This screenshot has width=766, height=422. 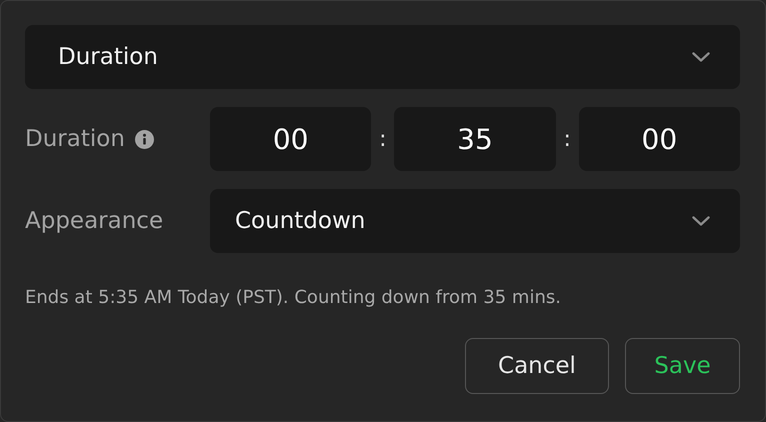 What do you see at coordinates (144, 139) in the screenshot?
I see `info-icon` at bounding box center [144, 139].